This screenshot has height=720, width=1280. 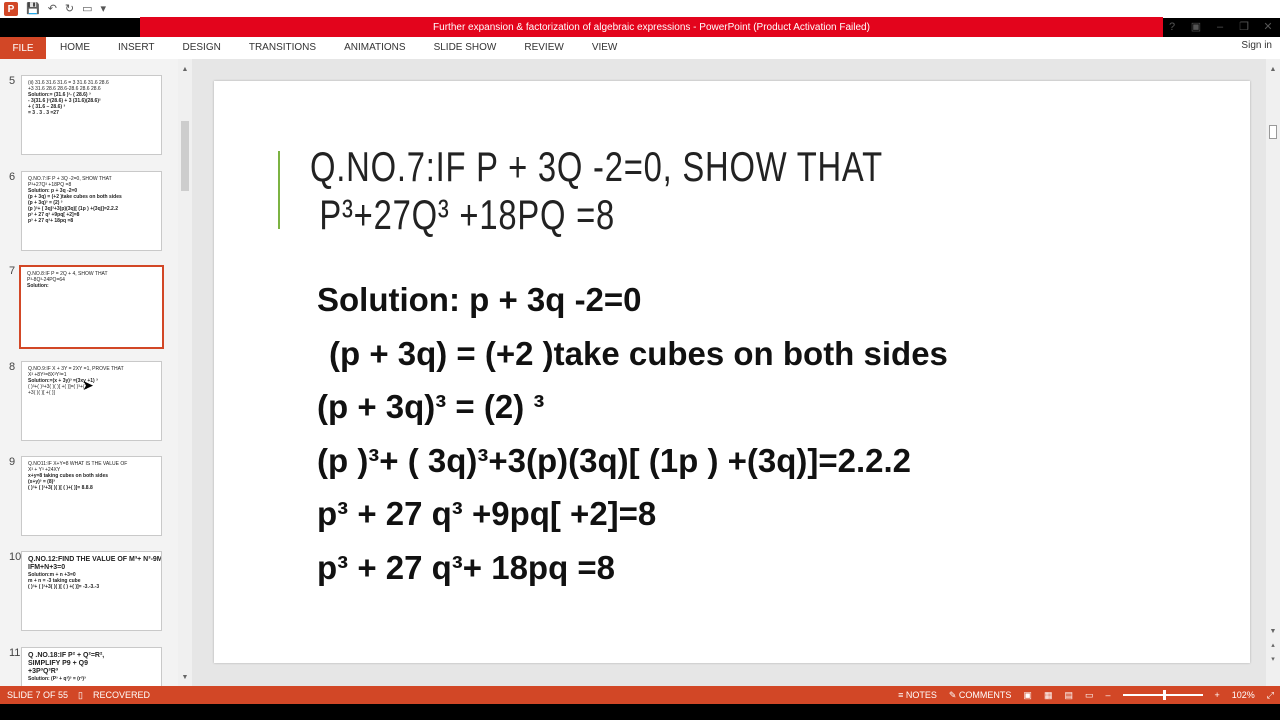 I want to click on spellcheck-icon: ▯, so click(x=80, y=695).